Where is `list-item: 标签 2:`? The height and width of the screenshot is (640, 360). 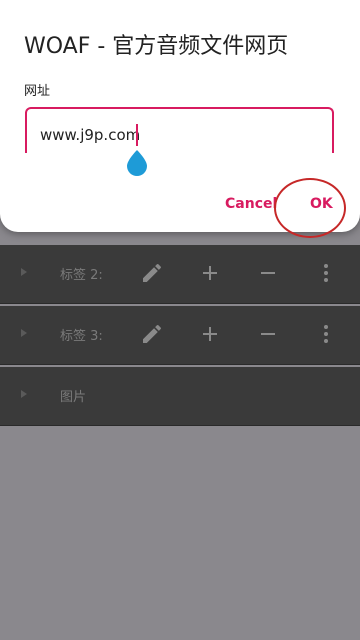 list-item: 标签 2: is located at coordinates (180, 274).